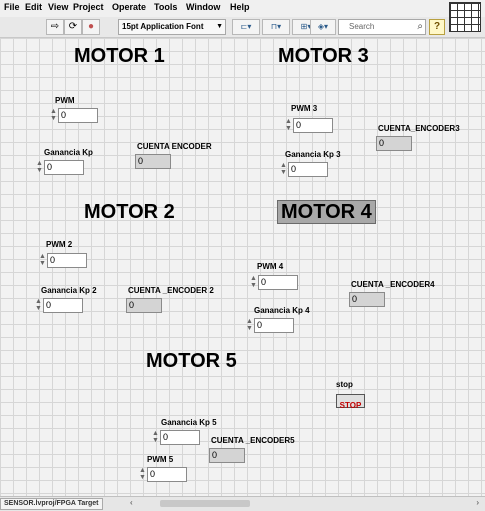  What do you see at coordinates (163, 26) in the screenshot?
I see `font-selector-label: 15pt Application Font` at bounding box center [163, 26].